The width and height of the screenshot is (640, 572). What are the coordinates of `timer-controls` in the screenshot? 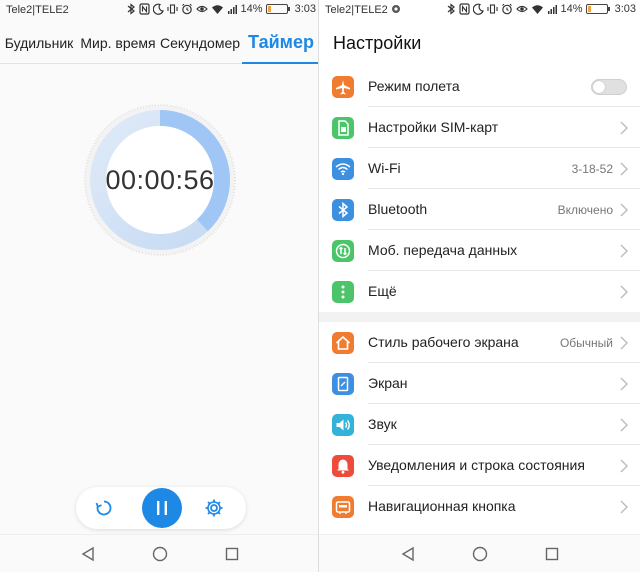 It's located at (161, 508).